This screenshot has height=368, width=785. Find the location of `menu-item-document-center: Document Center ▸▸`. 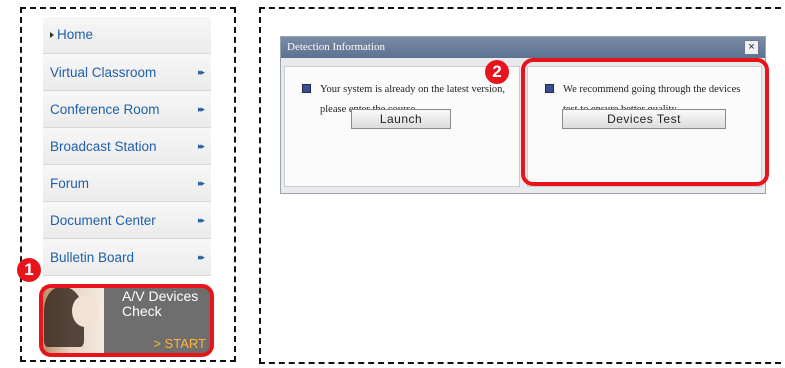

menu-item-document-center: Document Center ▸▸ is located at coordinates (127, 220).